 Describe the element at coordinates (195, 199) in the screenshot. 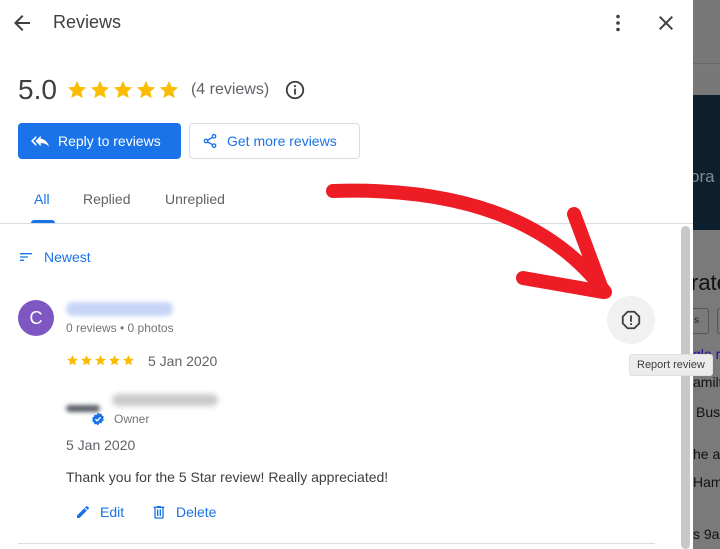

I see `tab-unreplied: Unreplied` at that location.